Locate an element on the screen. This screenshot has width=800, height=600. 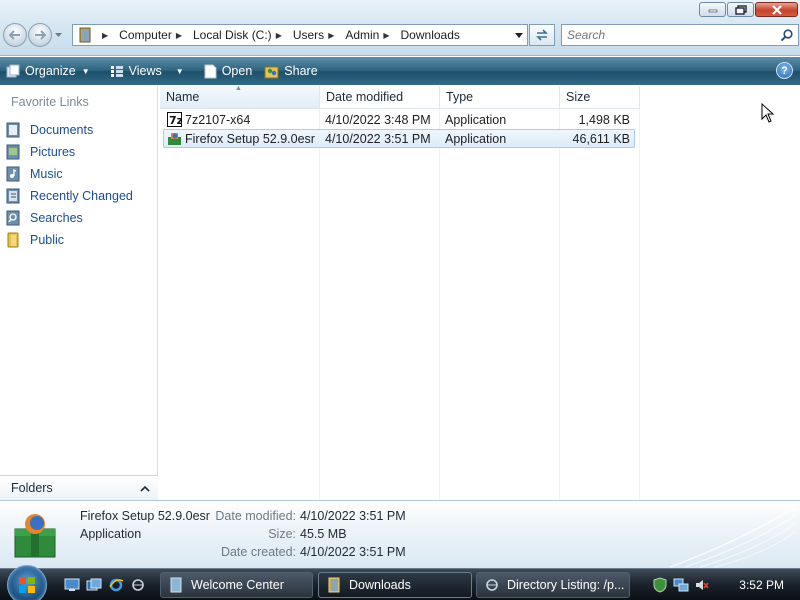
share-button: Share is located at coordinates (290, 71).